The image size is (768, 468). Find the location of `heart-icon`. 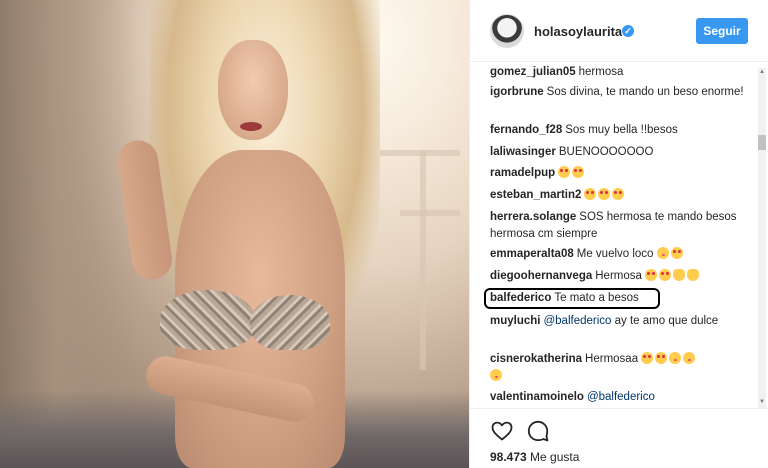

heart-icon is located at coordinates (502, 431).